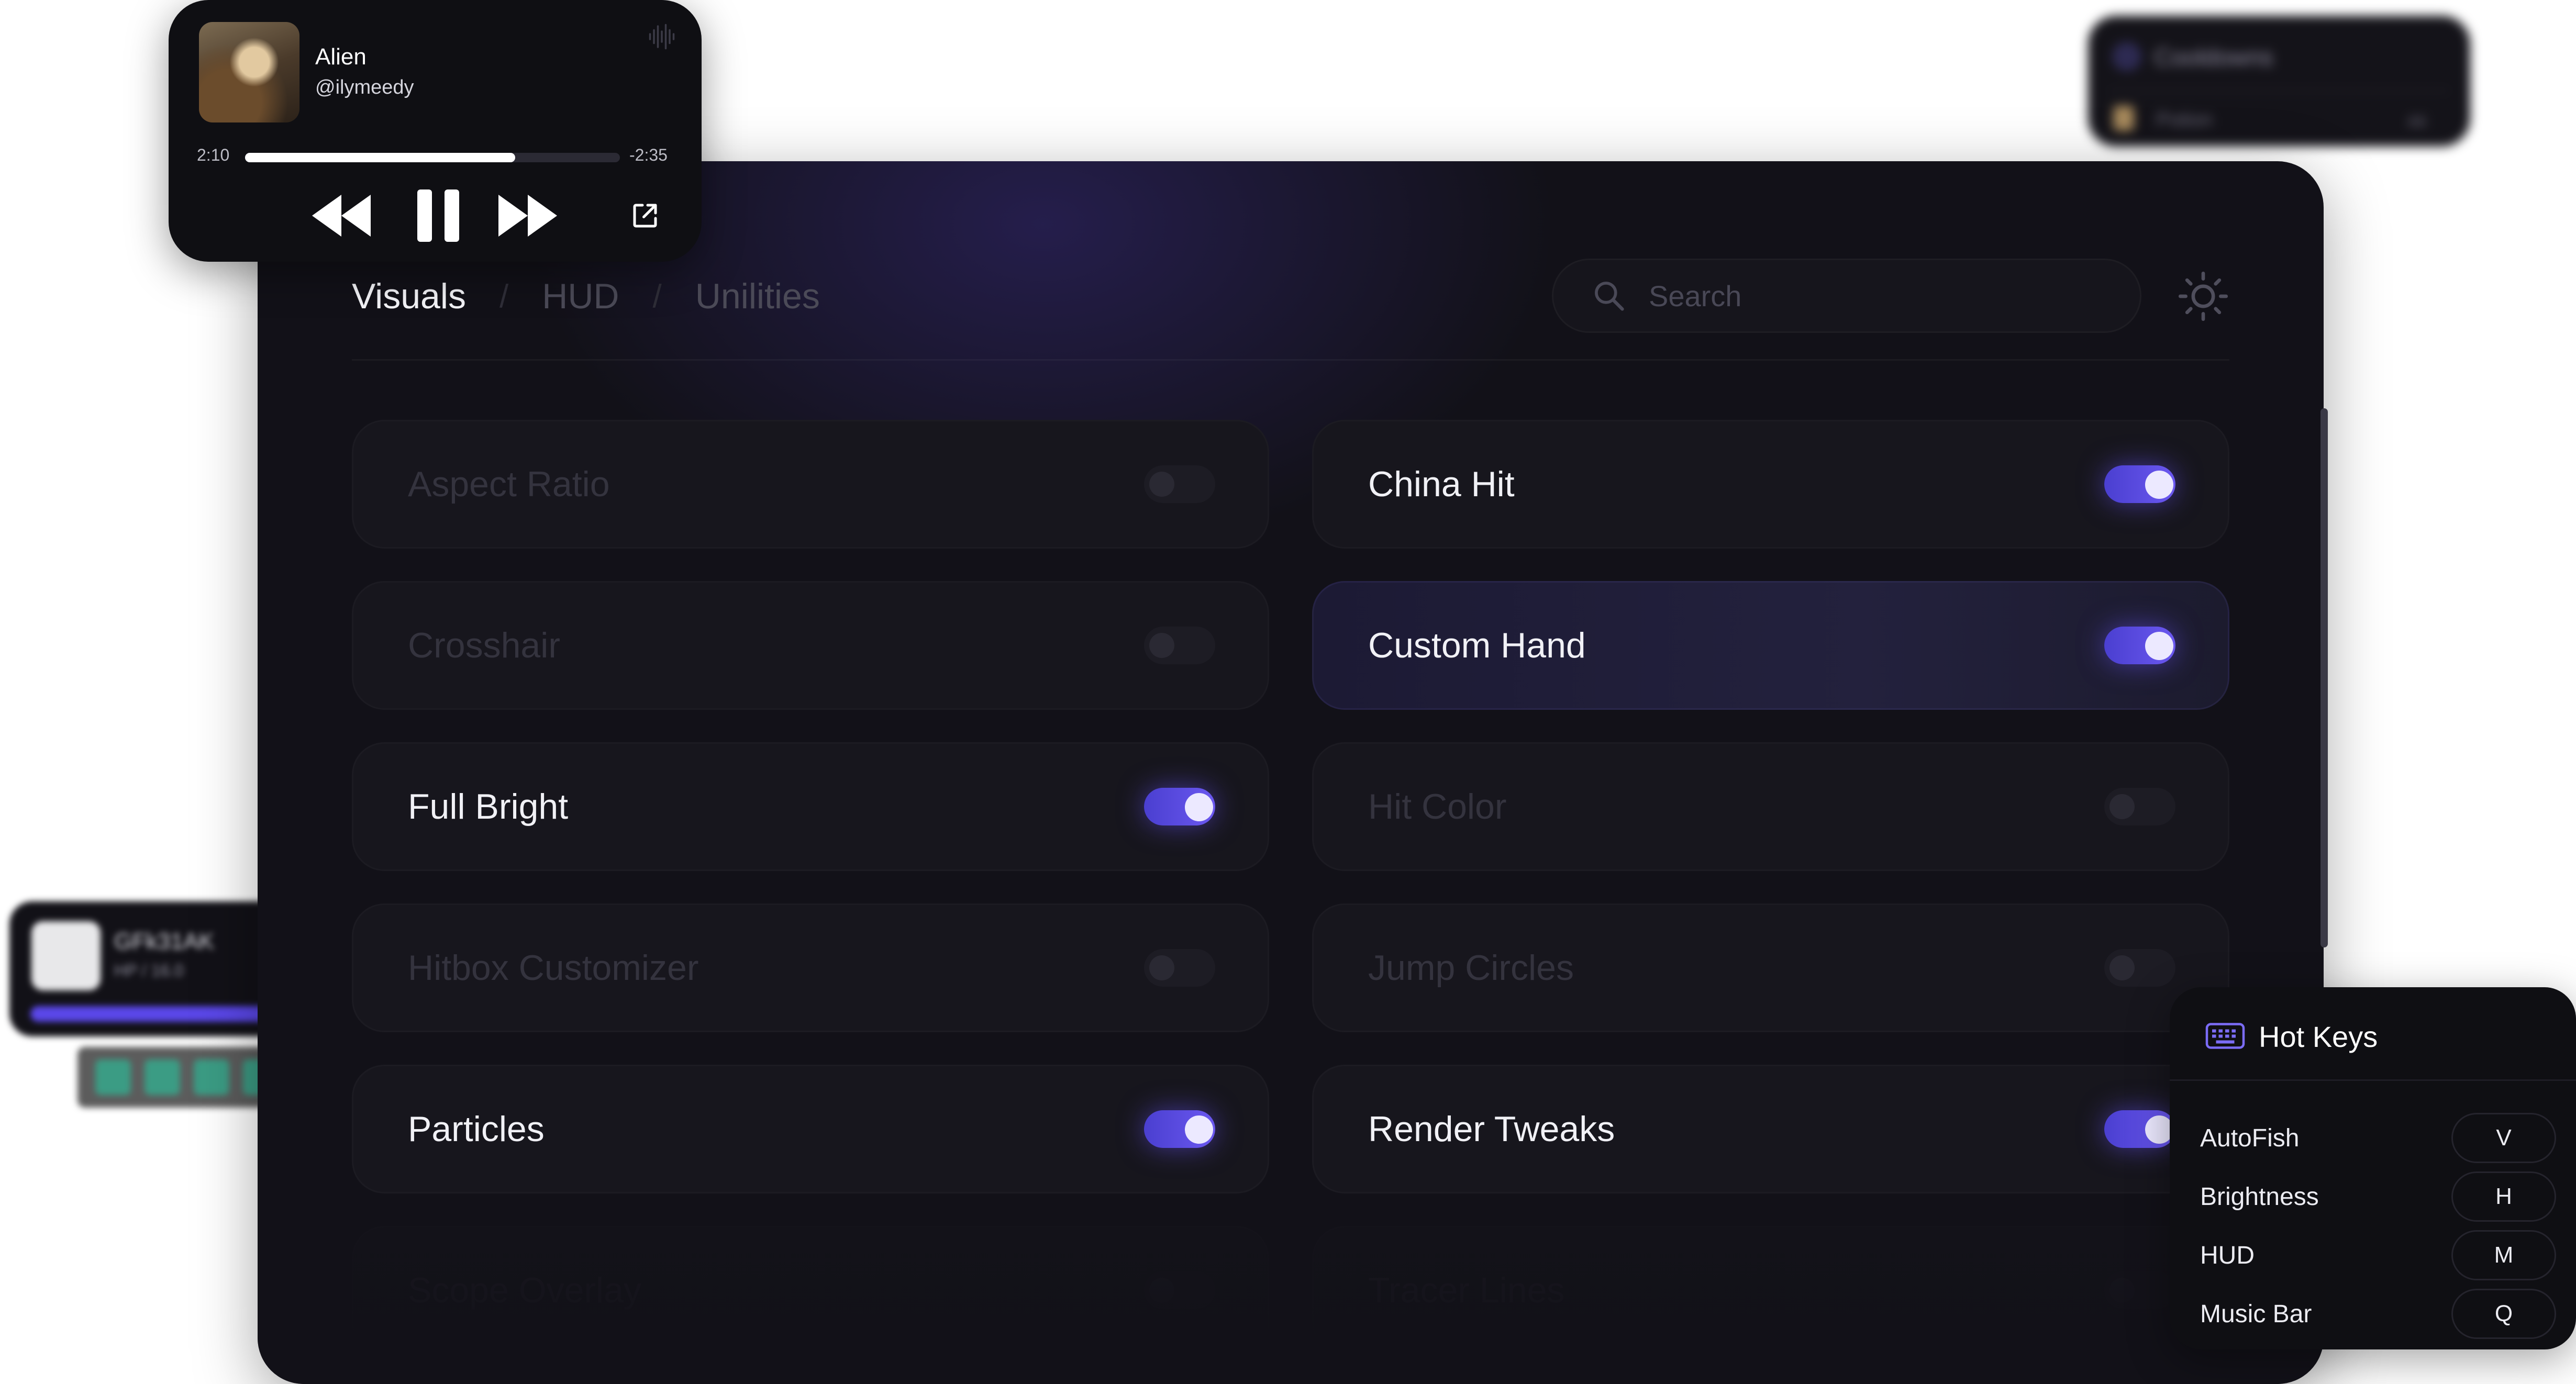 The width and height of the screenshot is (2576, 1384). Describe the element at coordinates (2256, 1314) in the screenshot. I see `hotkey-name: Music Bar` at that location.